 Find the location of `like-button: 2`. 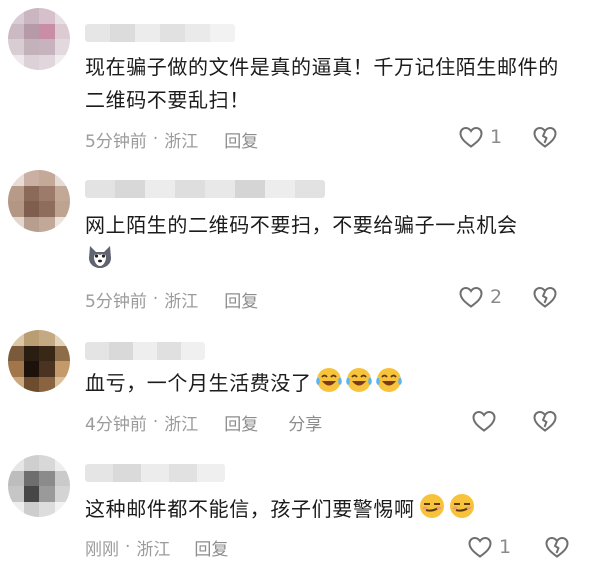

like-button: 2 is located at coordinates (480, 297).